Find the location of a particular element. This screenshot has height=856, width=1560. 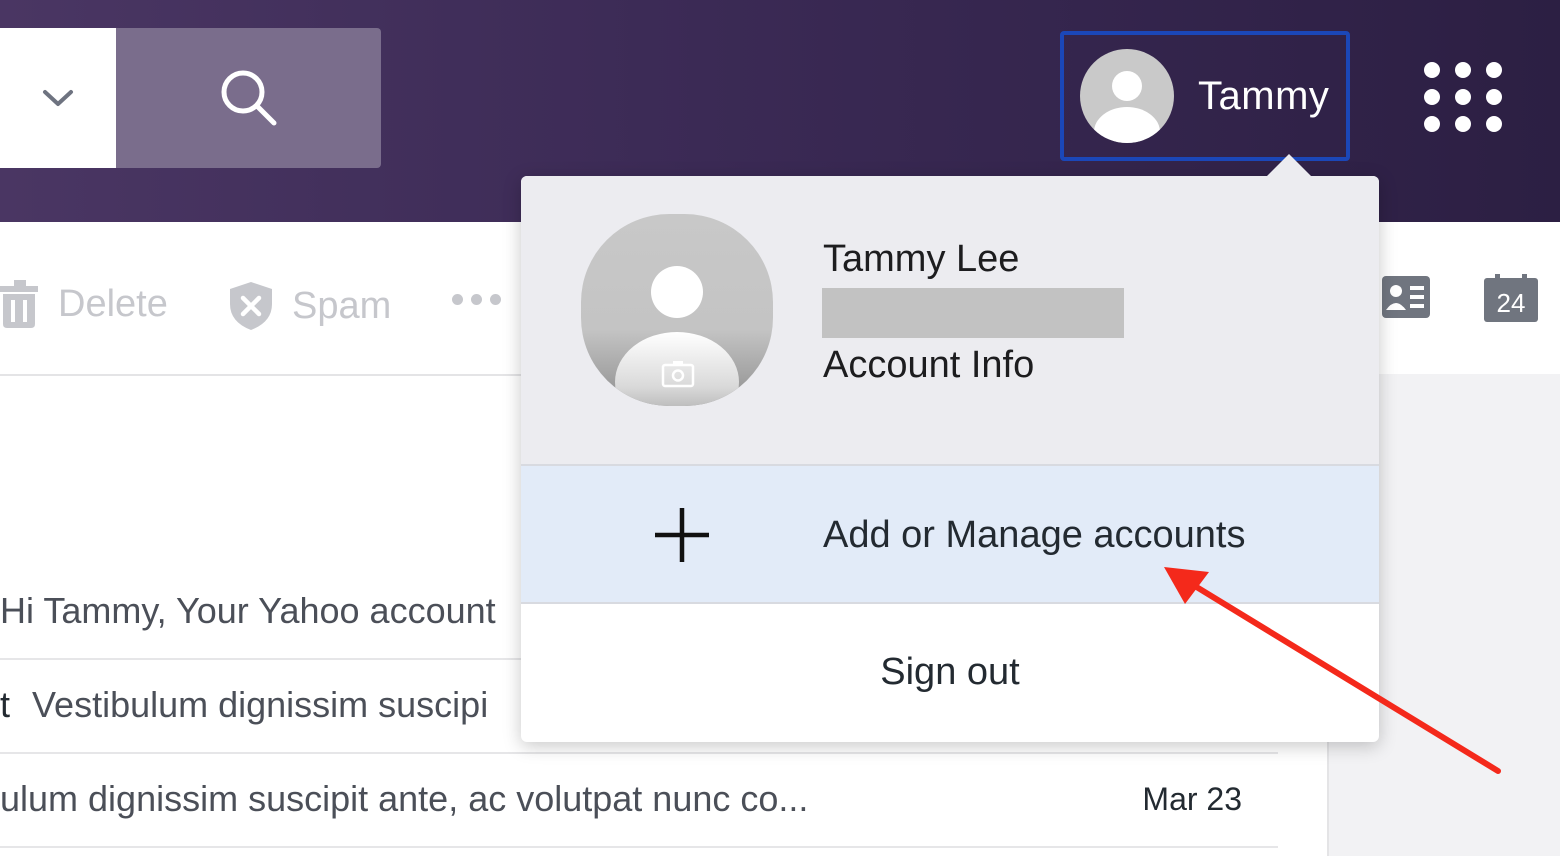

calendar-icon: 24 is located at coordinates (1511, 300).